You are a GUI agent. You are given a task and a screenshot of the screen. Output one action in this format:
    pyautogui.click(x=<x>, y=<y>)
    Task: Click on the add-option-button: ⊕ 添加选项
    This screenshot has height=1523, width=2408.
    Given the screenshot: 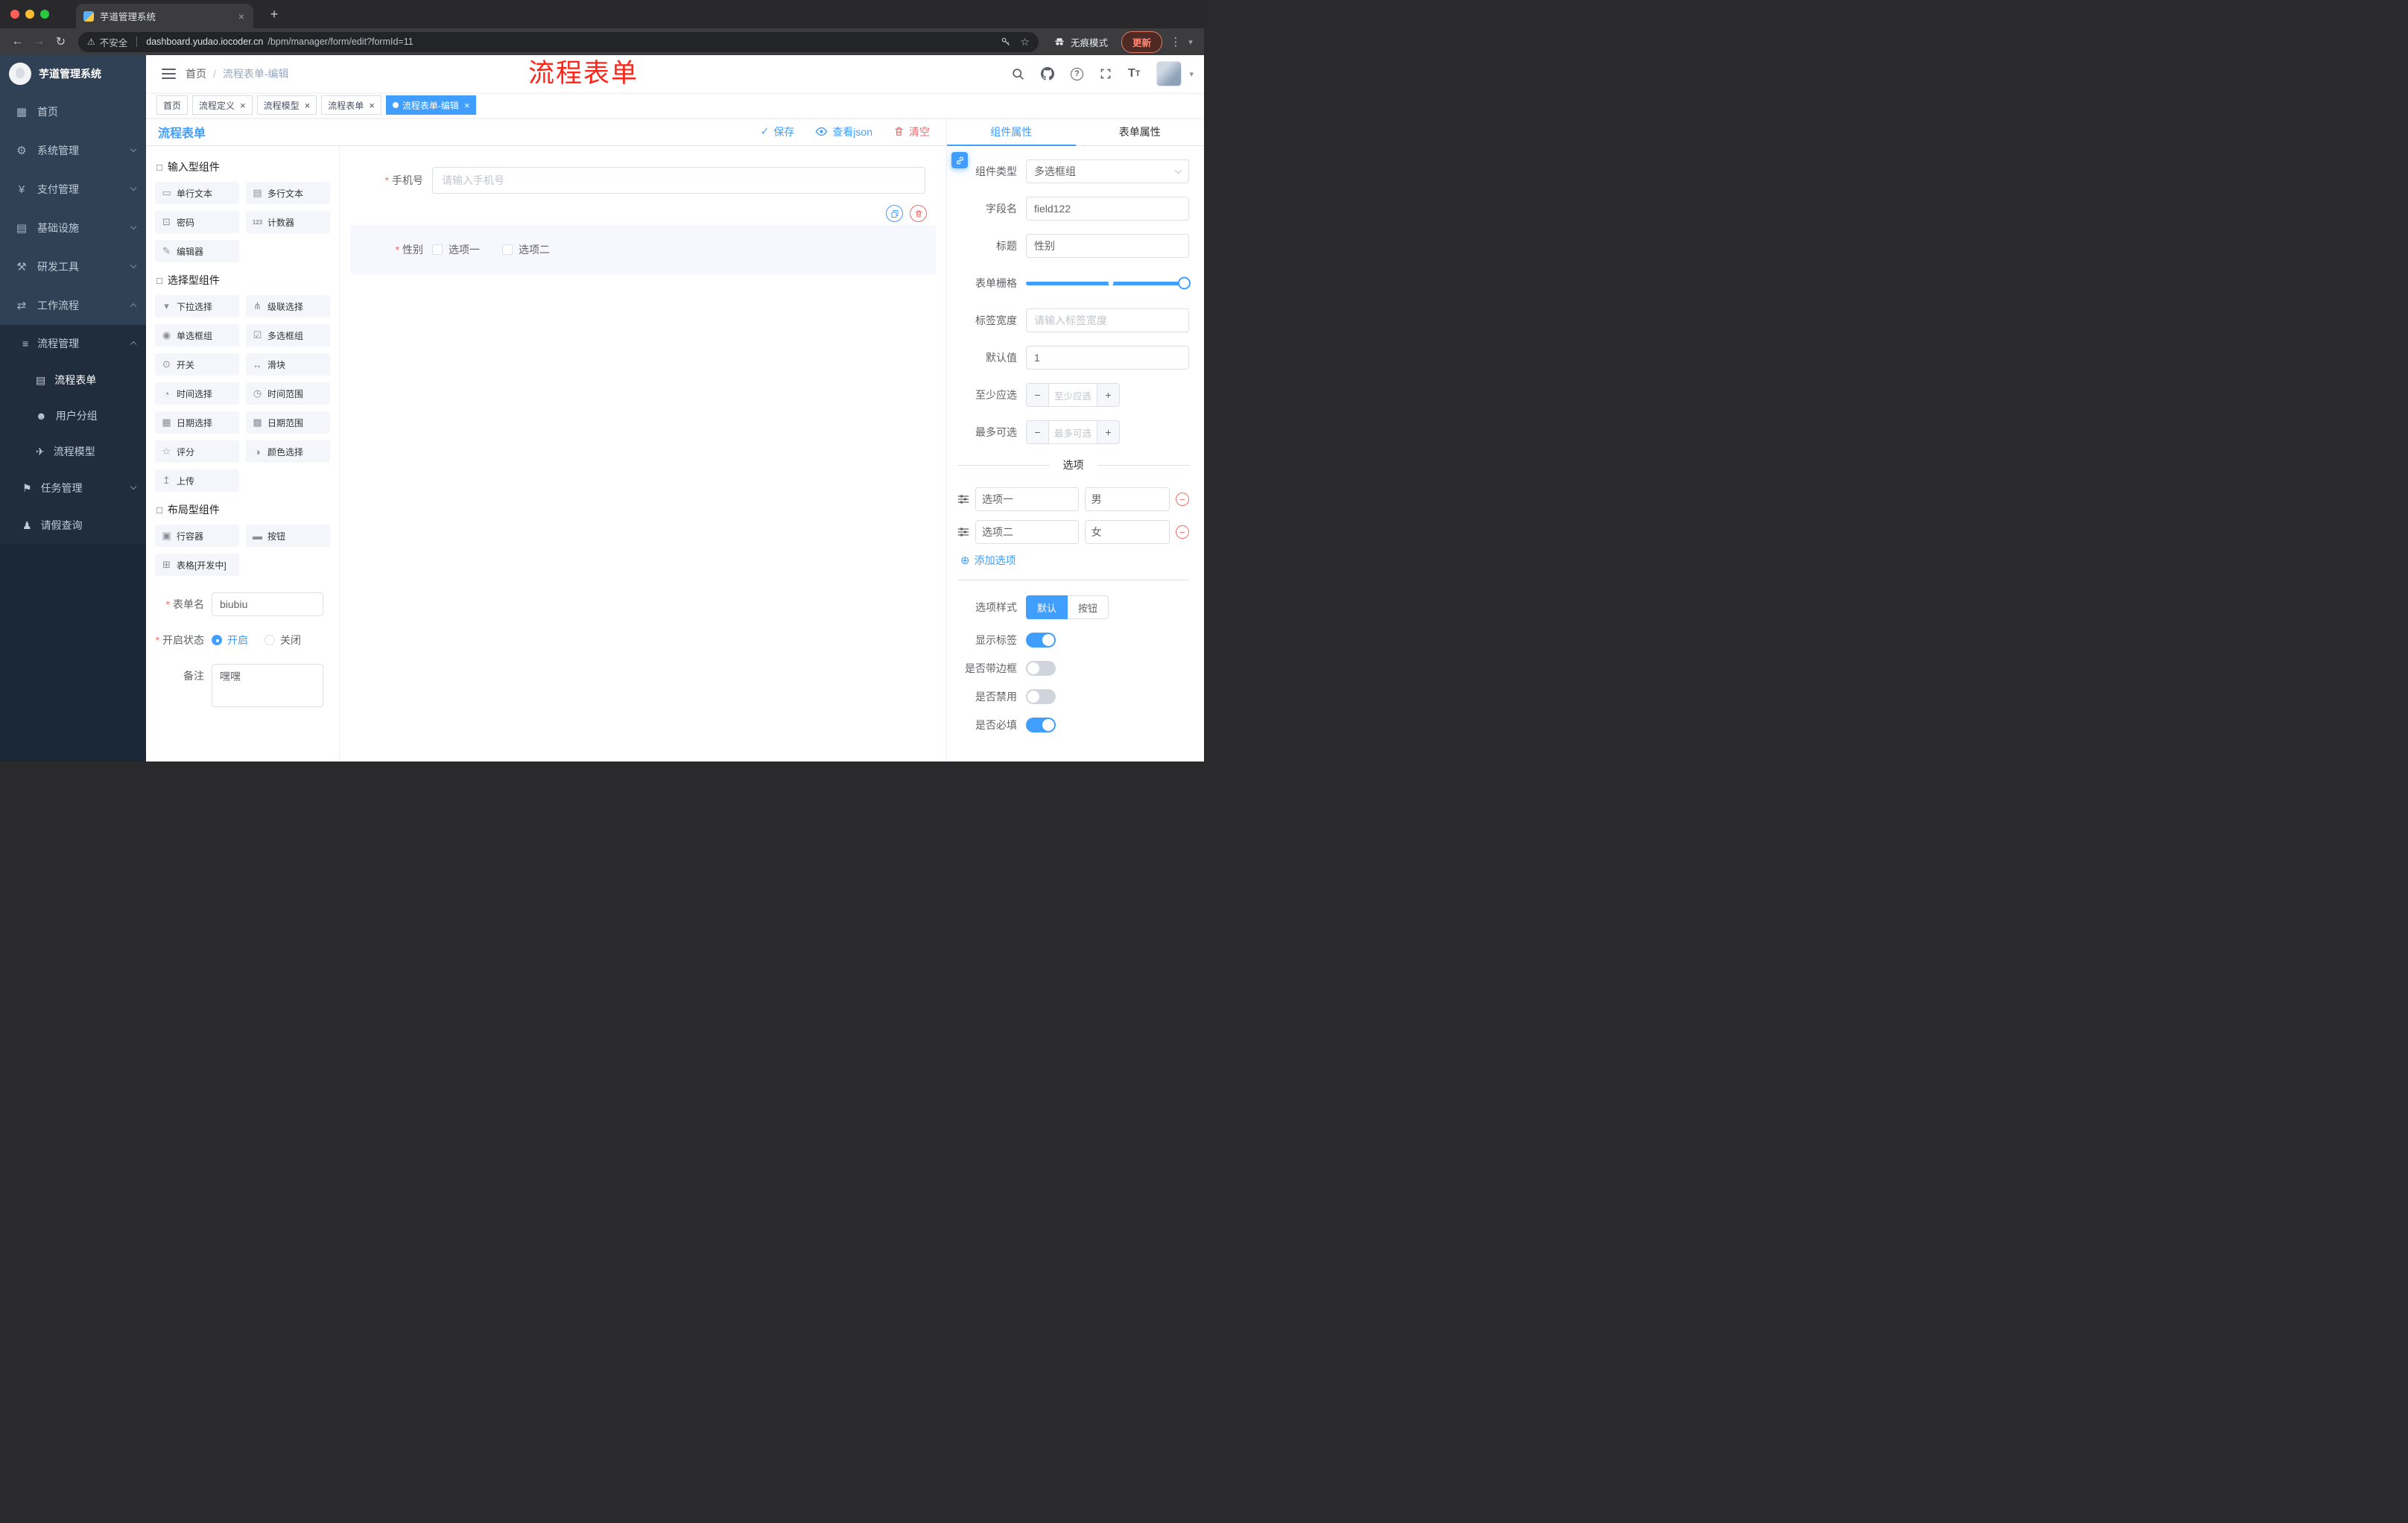 What is the action you would take?
    pyautogui.click(x=1074, y=561)
    